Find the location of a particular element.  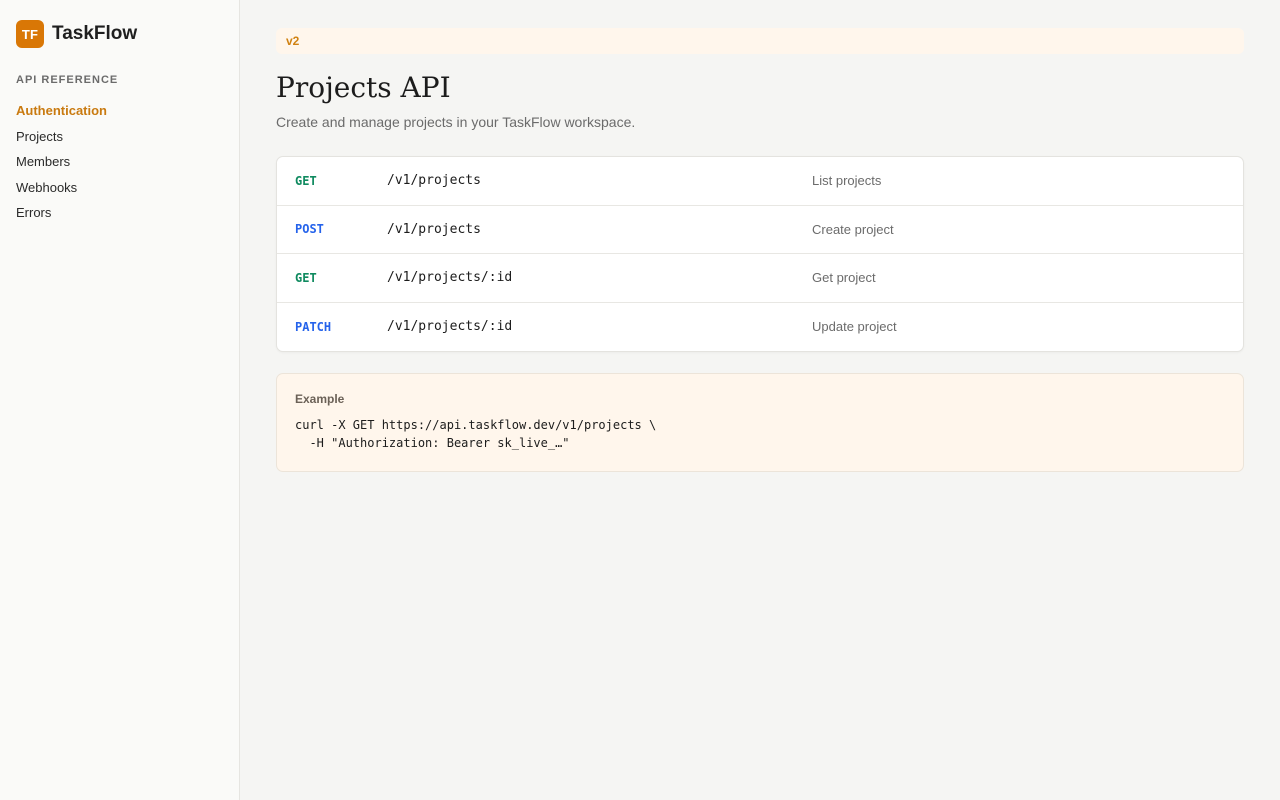

endpoint-description: List projects is located at coordinates (847, 181).